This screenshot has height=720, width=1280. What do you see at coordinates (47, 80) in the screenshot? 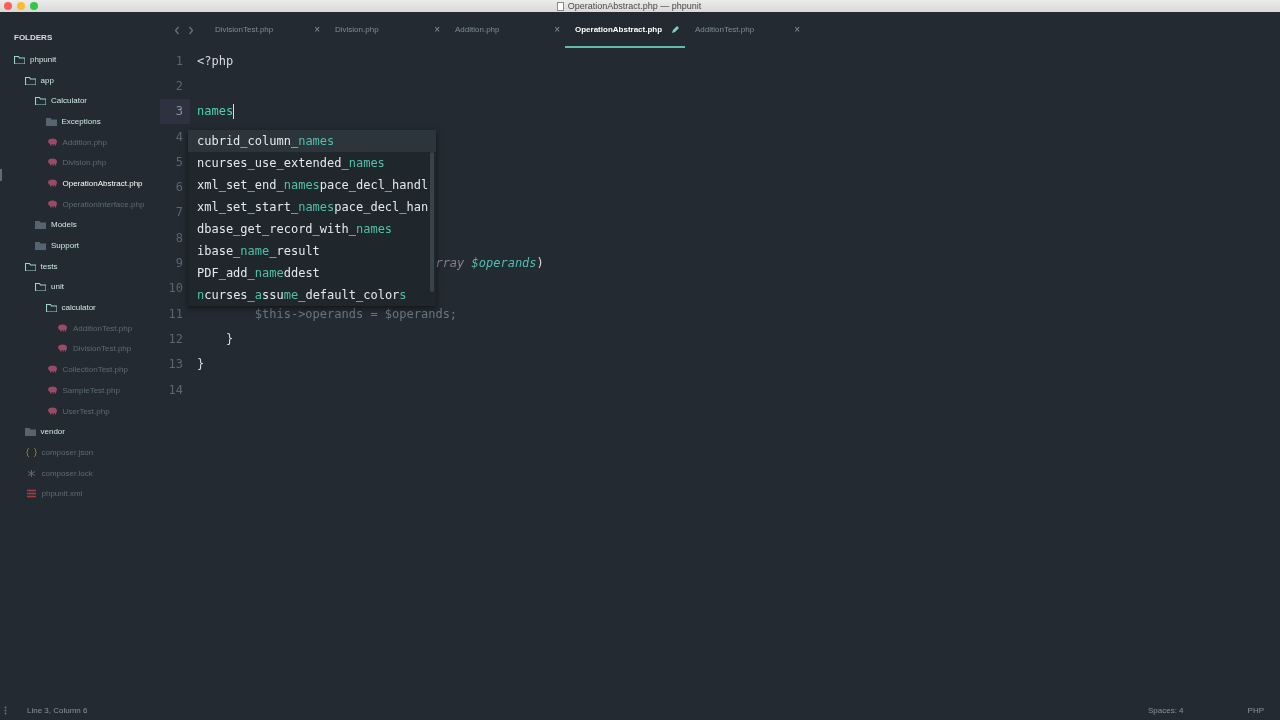
I see `folder-item: app` at bounding box center [47, 80].